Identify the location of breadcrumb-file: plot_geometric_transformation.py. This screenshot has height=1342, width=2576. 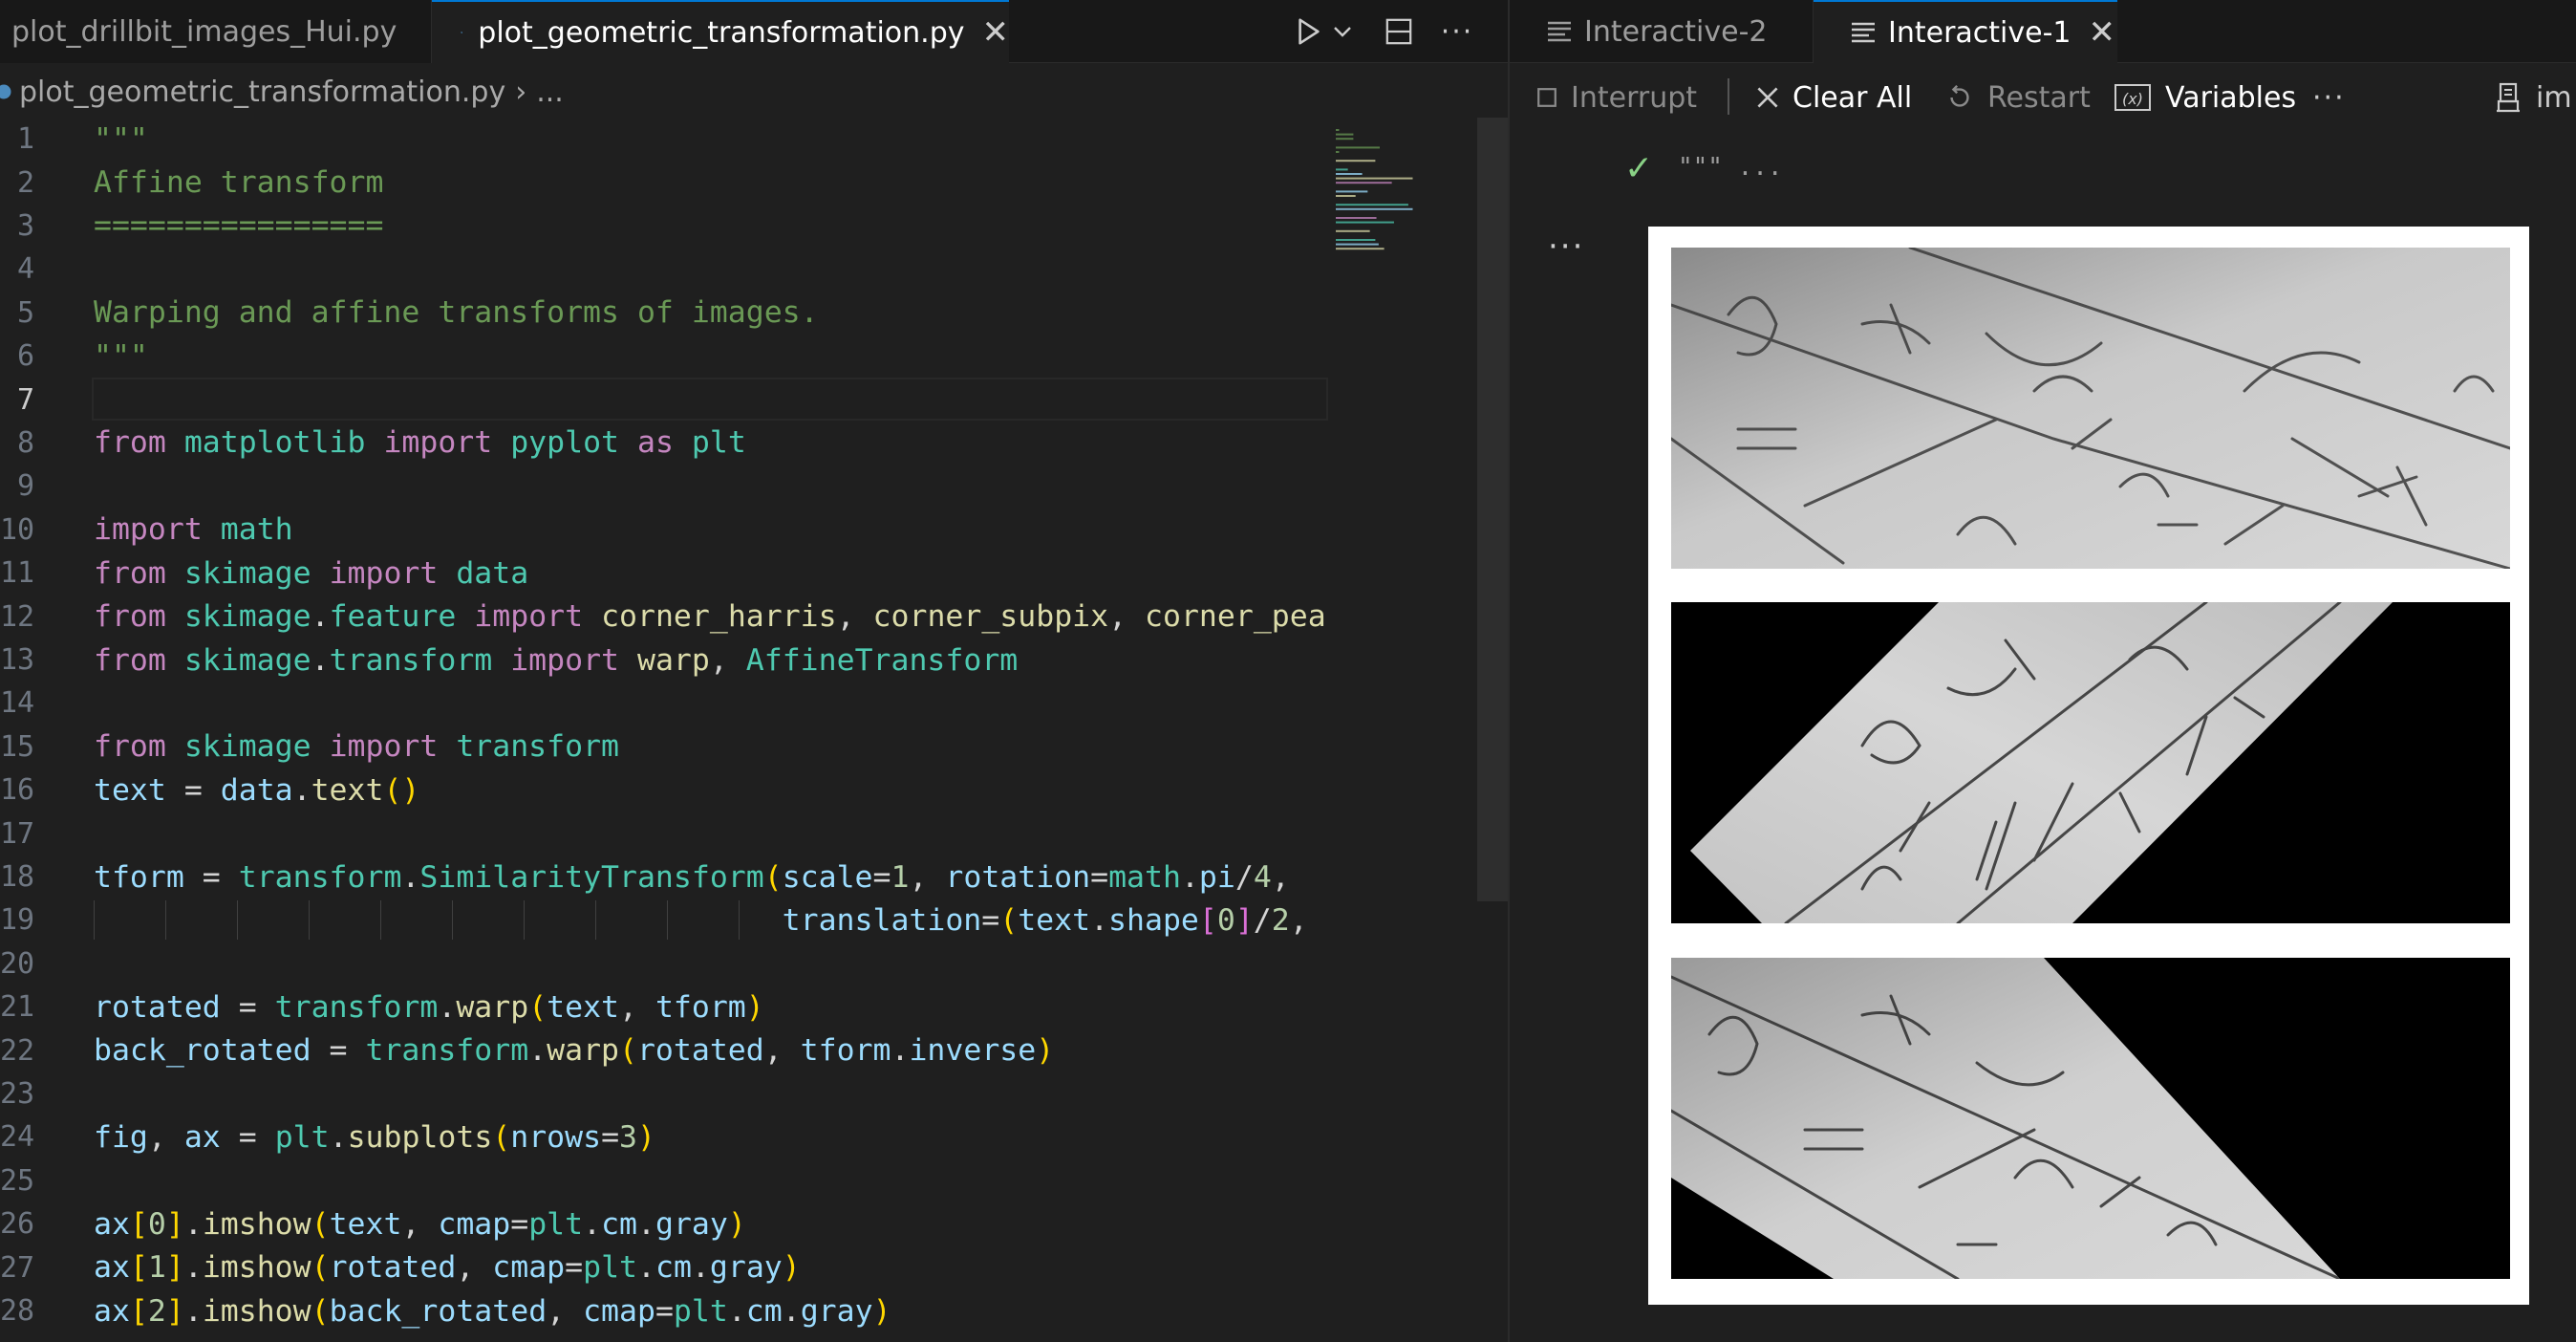
(262, 92).